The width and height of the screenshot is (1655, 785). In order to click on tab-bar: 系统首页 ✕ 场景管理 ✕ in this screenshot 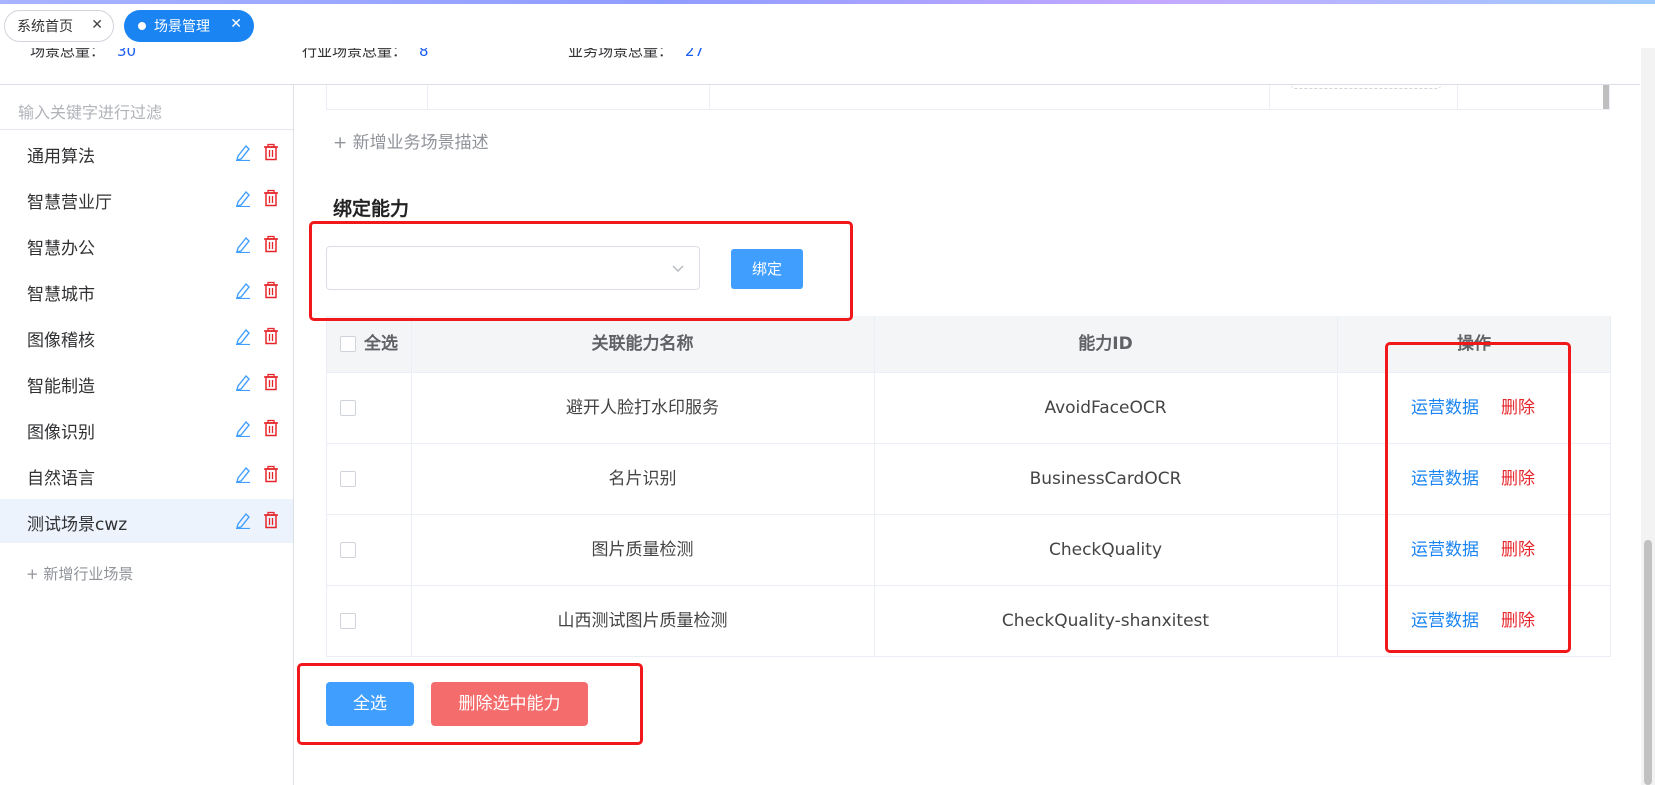, I will do `click(827, 26)`.